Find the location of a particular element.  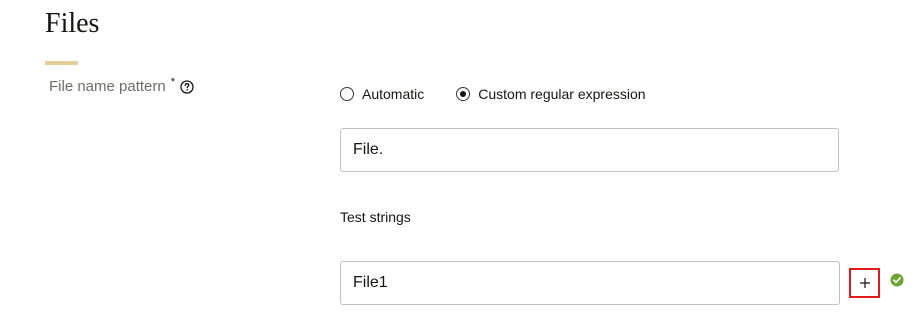

file-name-pattern-label-group: File name pattern * is located at coordinates (121, 86).